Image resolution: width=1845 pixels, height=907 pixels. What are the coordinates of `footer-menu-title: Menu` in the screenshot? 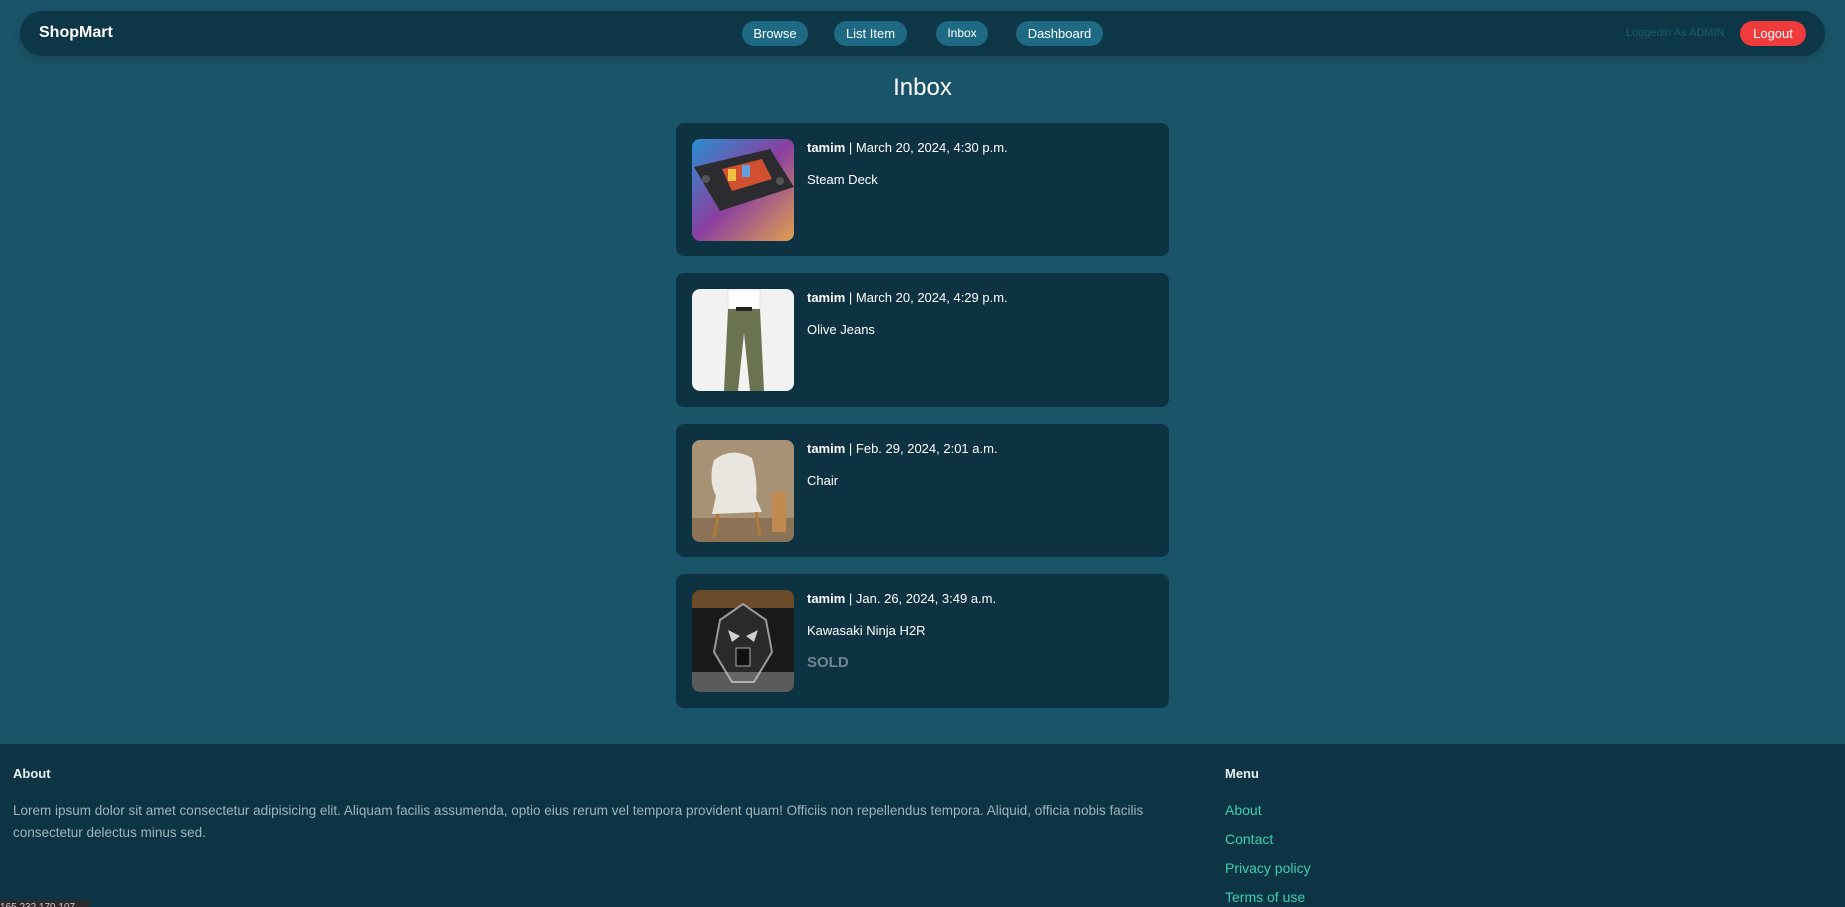 It's located at (1242, 773).